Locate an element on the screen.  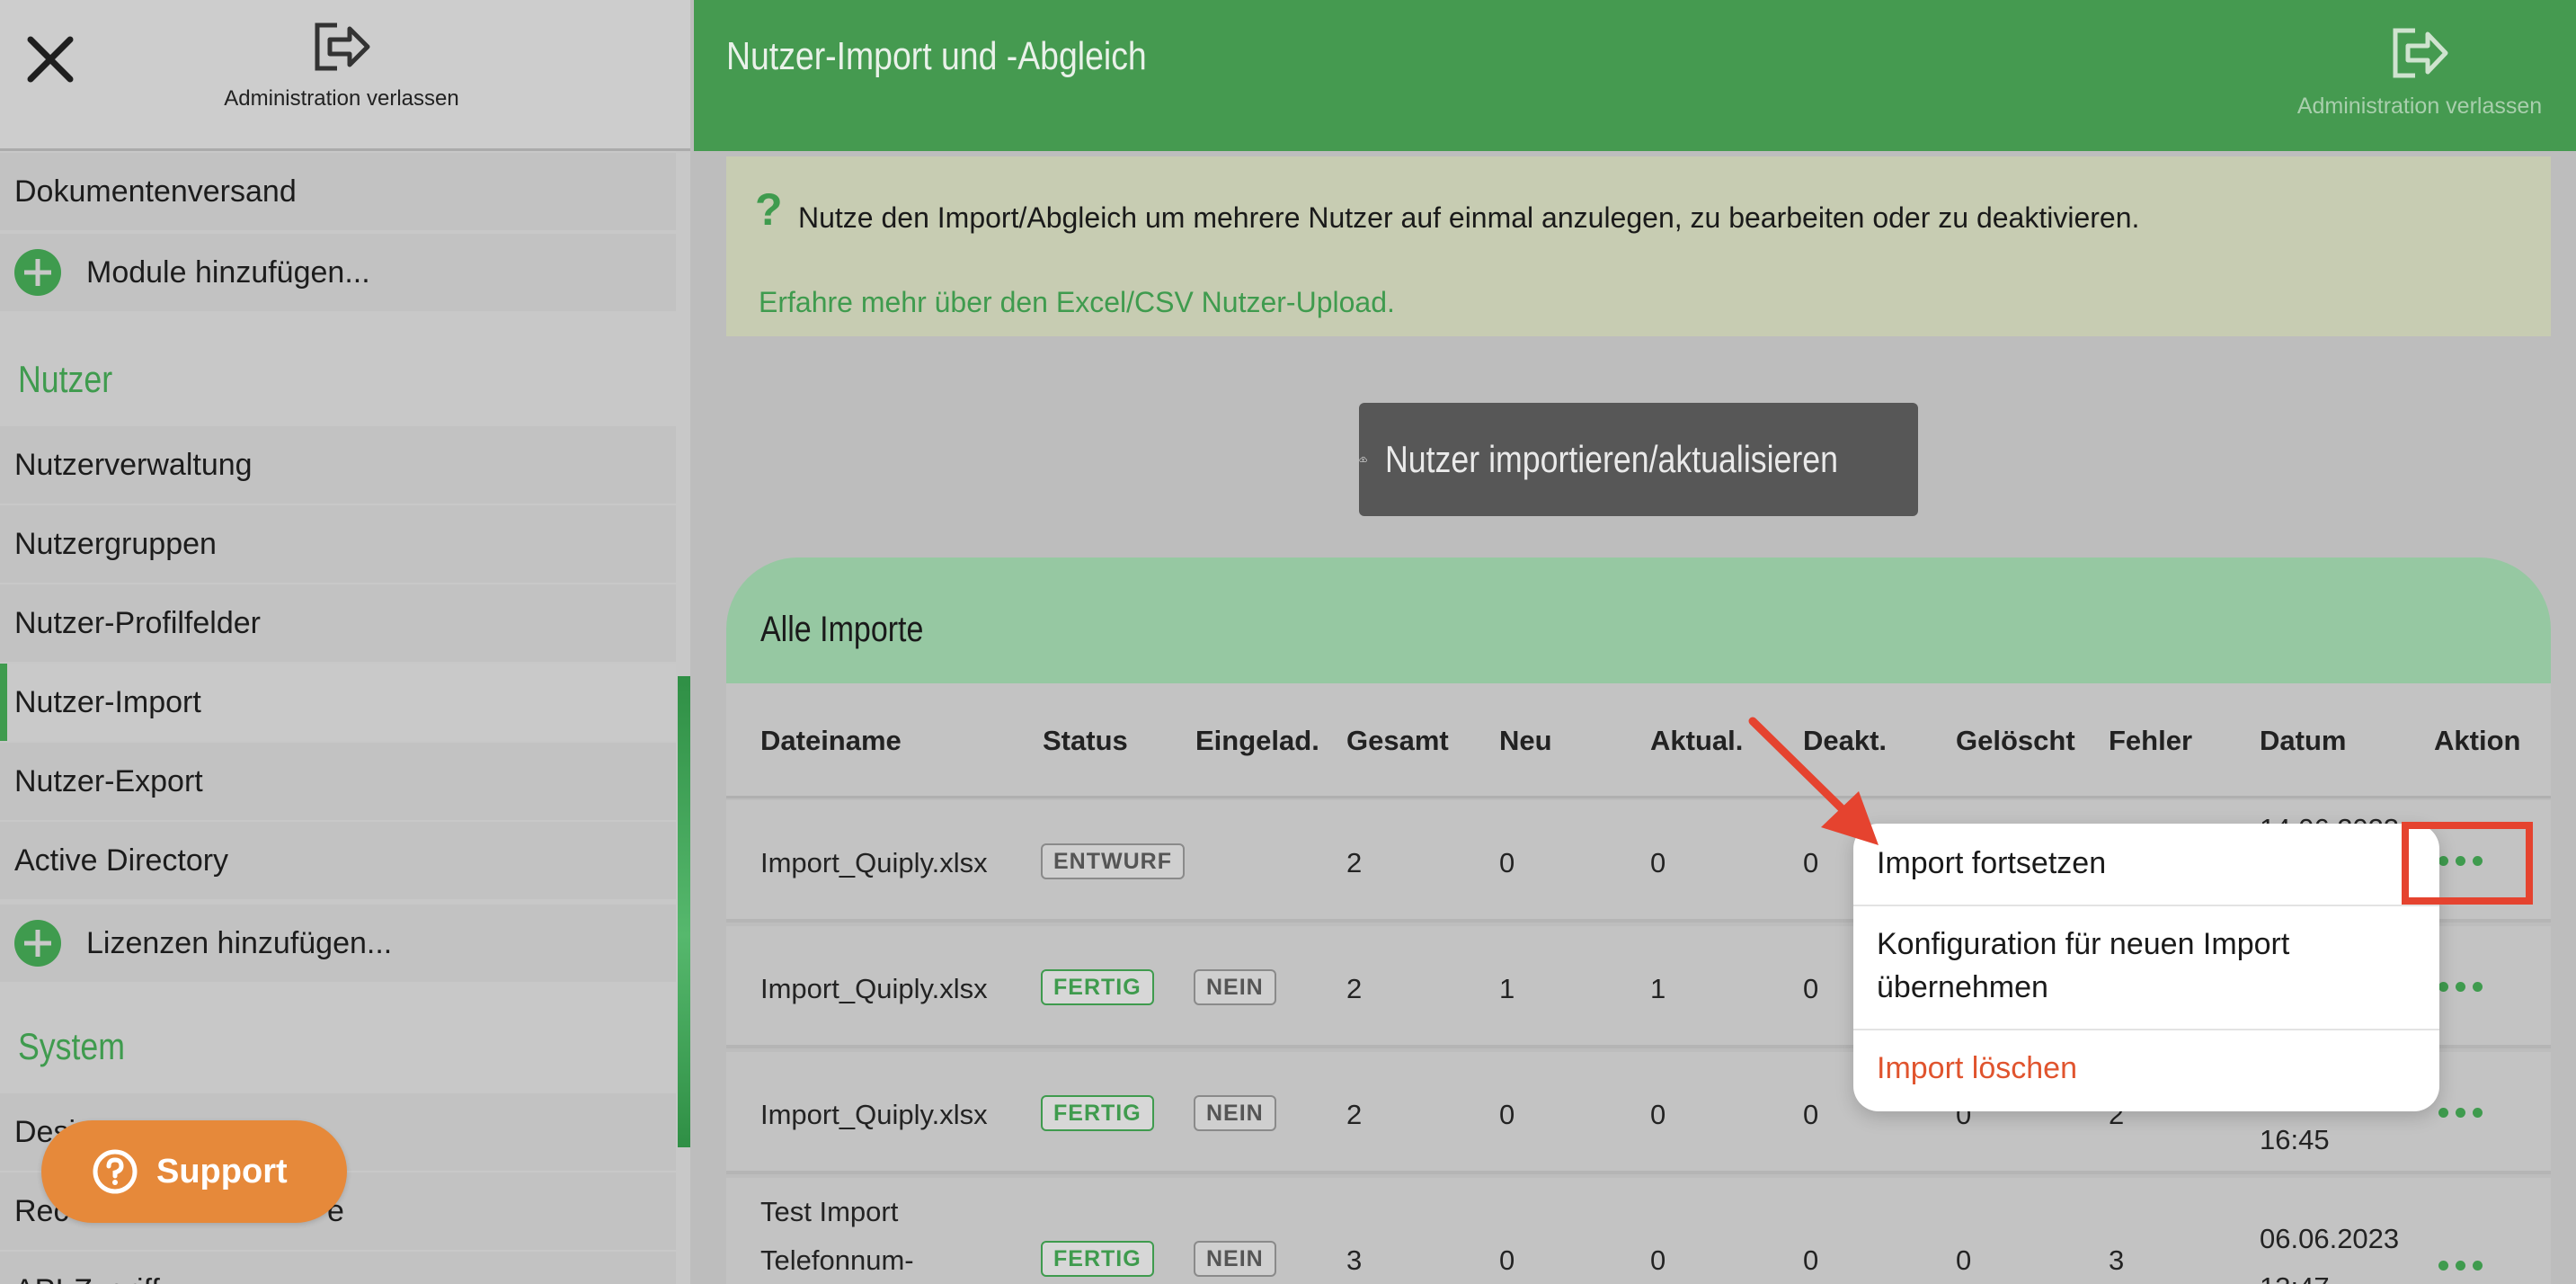
sidebar-item-nutzer-import: Nutzer-Import is located at coordinates (338, 703).